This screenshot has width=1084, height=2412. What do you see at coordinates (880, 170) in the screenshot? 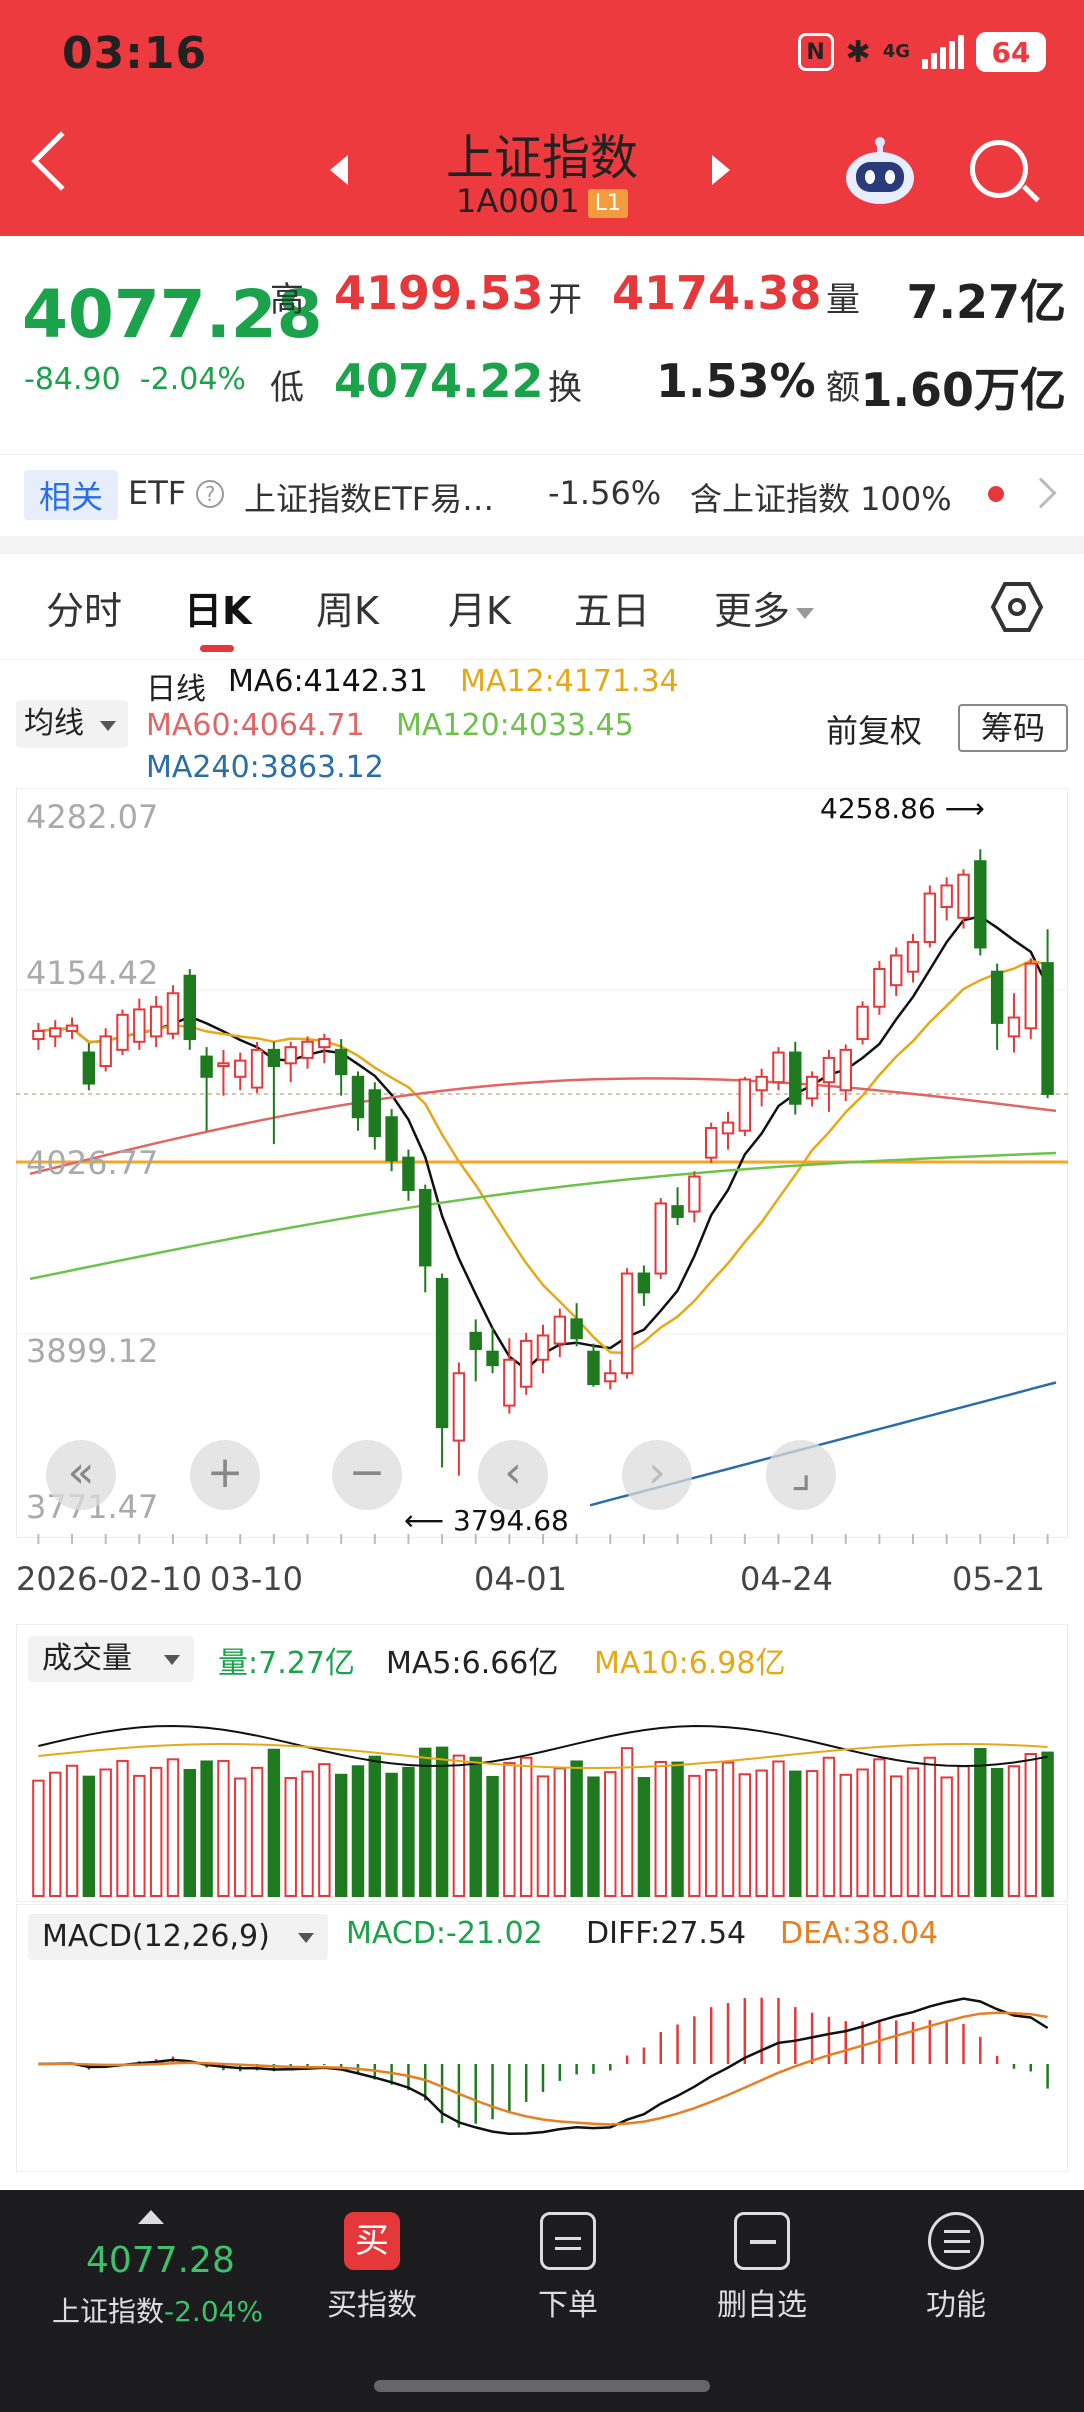
I see `robot-assistant-icon` at bounding box center [880, 170].